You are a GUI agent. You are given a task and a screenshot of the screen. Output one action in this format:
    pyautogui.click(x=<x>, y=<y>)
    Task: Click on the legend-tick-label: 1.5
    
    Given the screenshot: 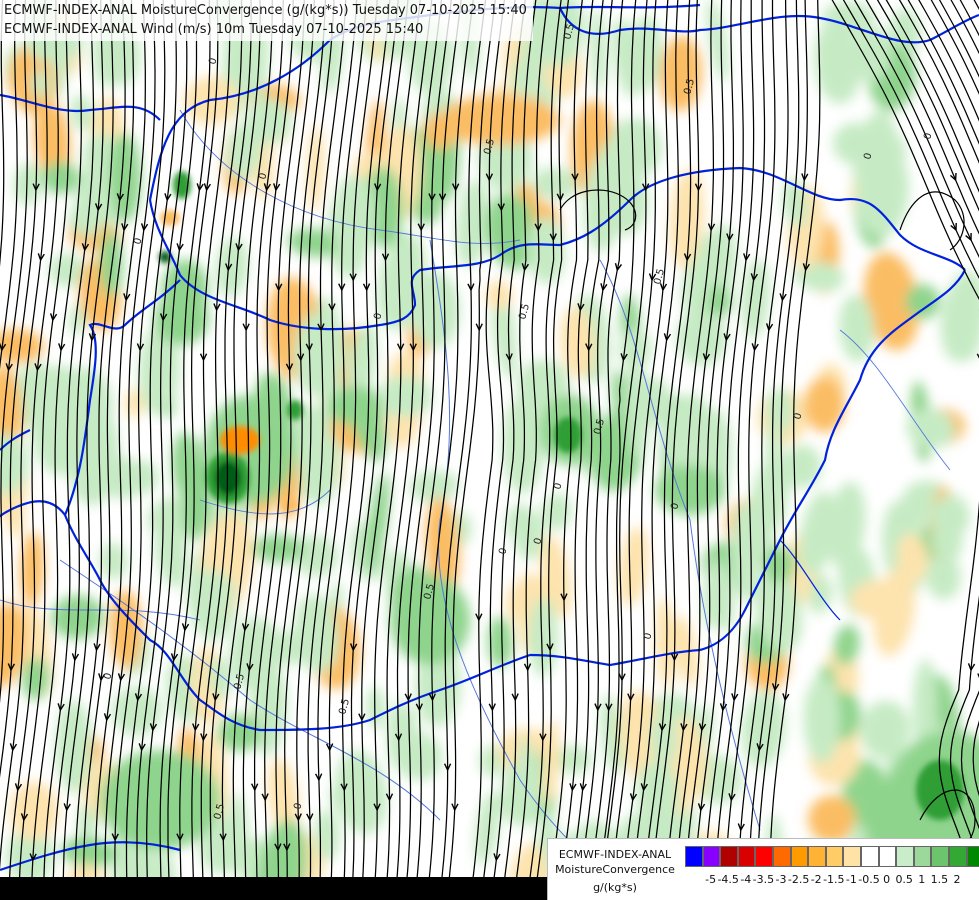 What is the action you would take?
    pyautogui.click(x=939, y=879)
    